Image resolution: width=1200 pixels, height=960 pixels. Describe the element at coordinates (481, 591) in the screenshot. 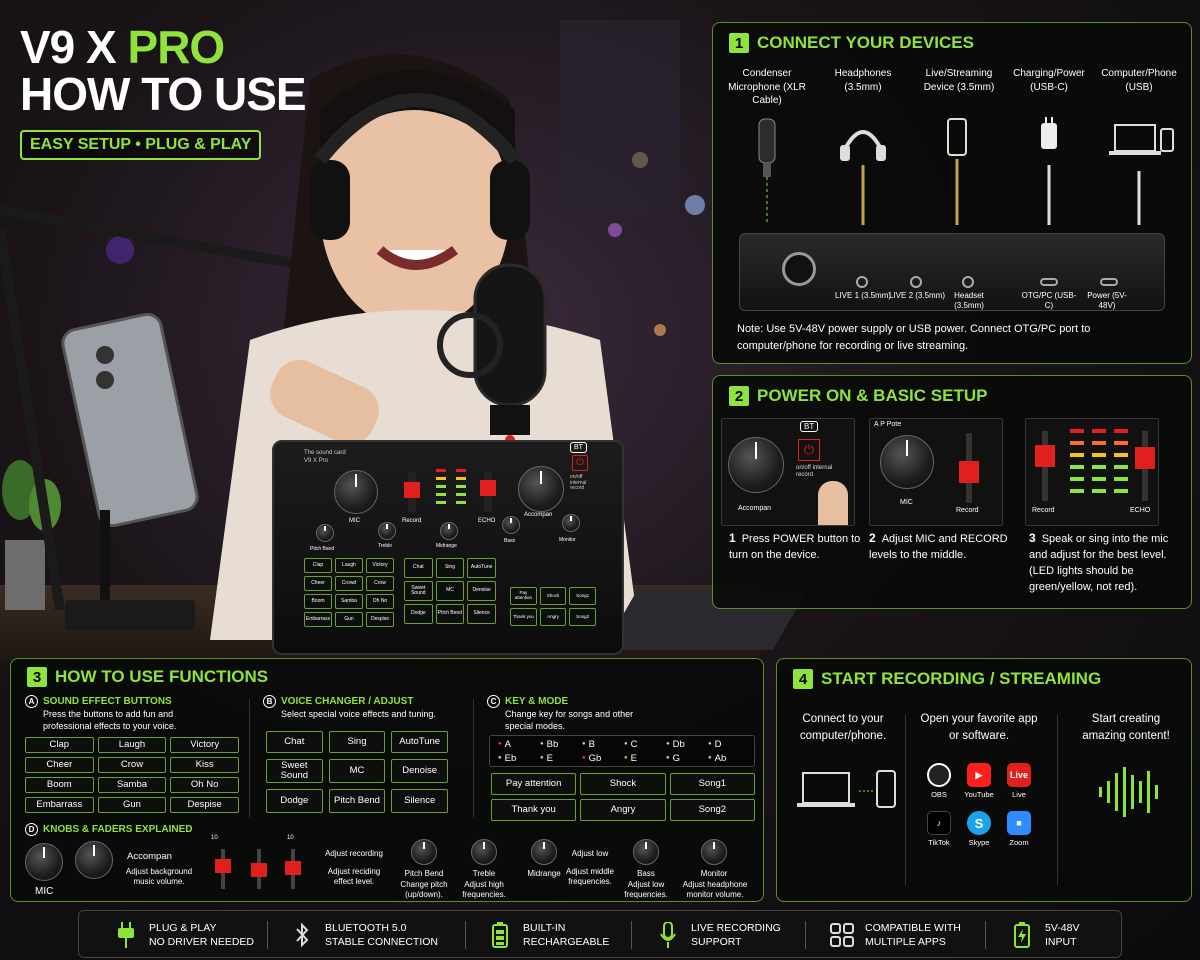

I see `pad: Denoise` at that location.